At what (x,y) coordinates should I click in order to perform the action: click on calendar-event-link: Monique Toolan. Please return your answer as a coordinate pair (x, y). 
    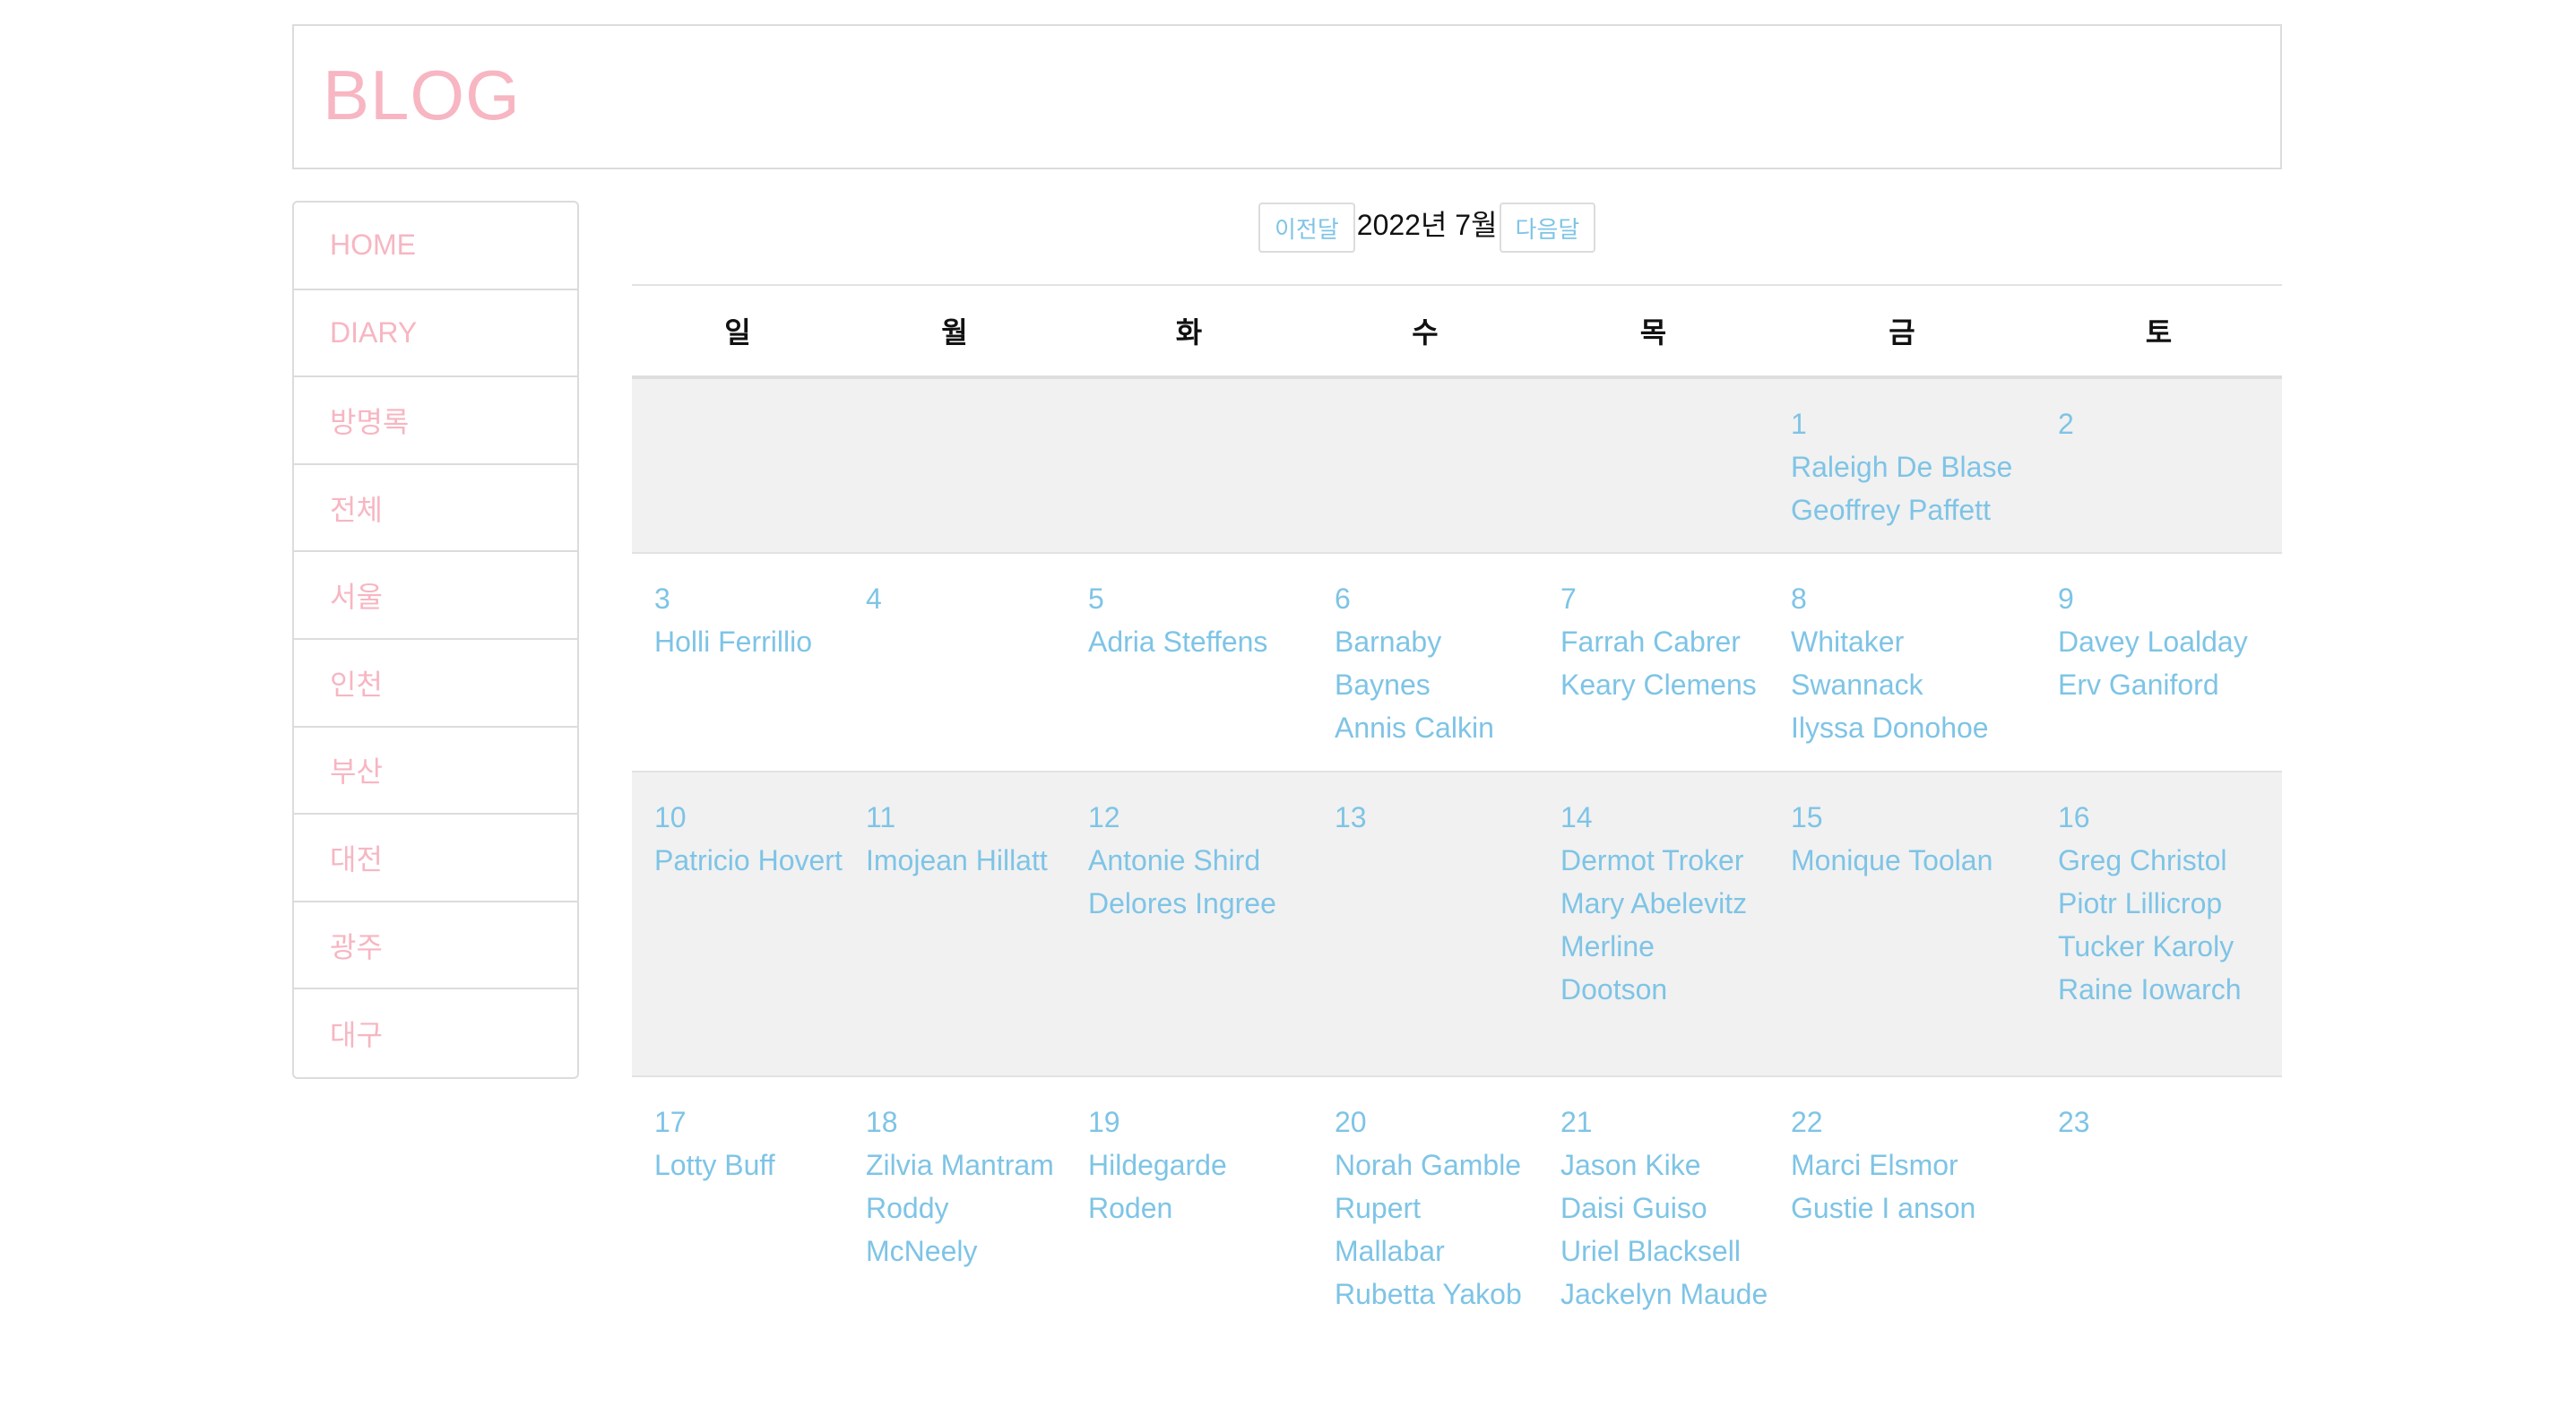
    Looking at the image, I should click on (1913, 860).